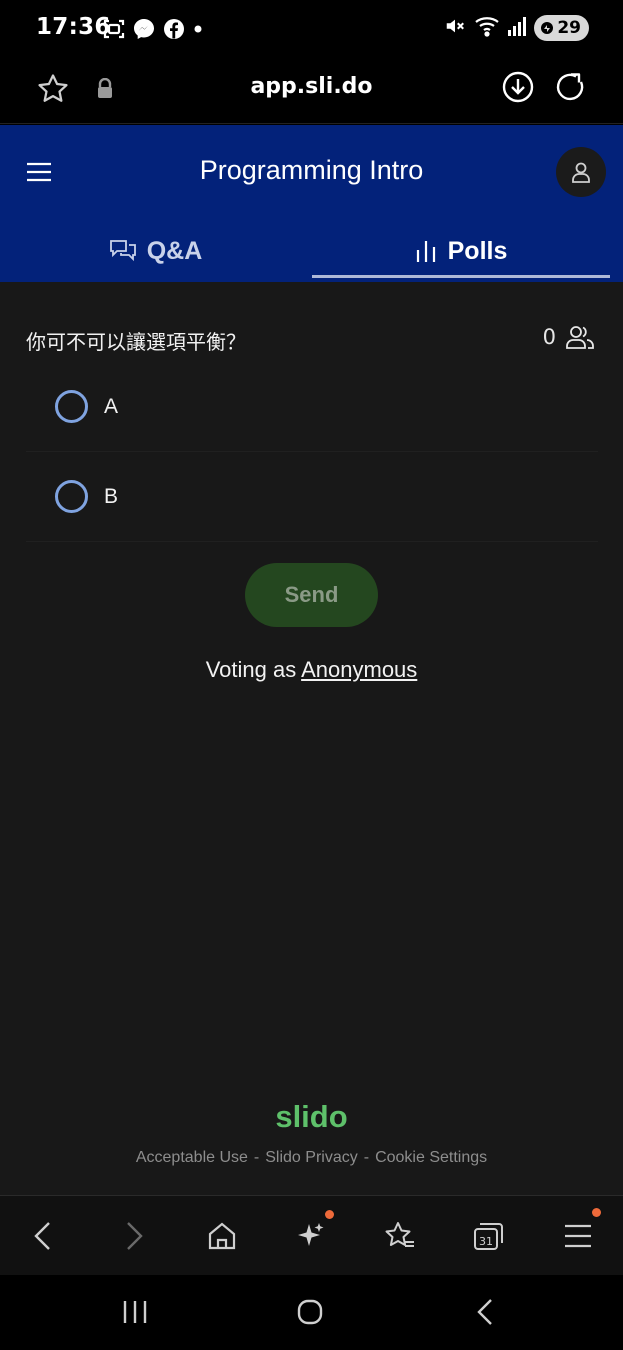 The width and height of the screenshot is (623, 1350). I want to click on android-nav-bar, so click(311, 1312).